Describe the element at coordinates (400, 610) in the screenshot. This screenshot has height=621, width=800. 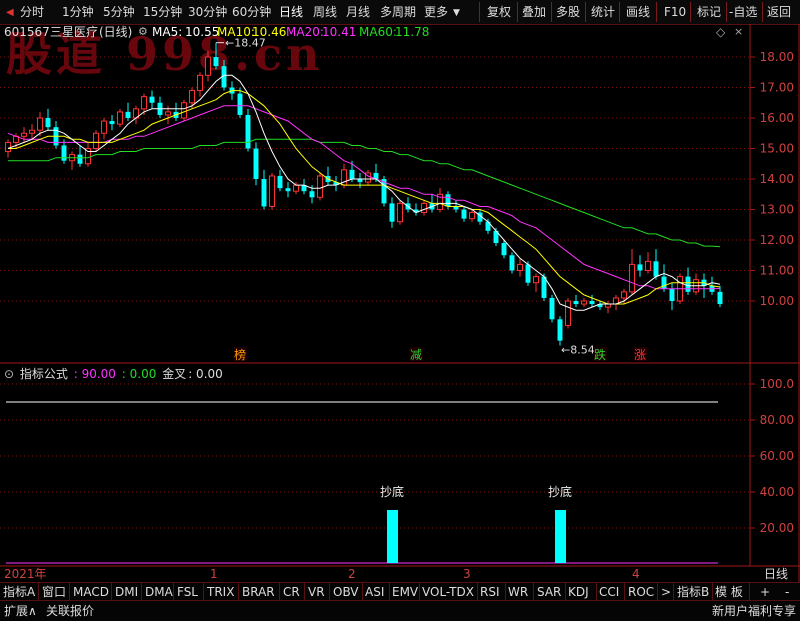
I see `status-bar: 扩展∧ 关联报价 新用户福利专享` at that location.